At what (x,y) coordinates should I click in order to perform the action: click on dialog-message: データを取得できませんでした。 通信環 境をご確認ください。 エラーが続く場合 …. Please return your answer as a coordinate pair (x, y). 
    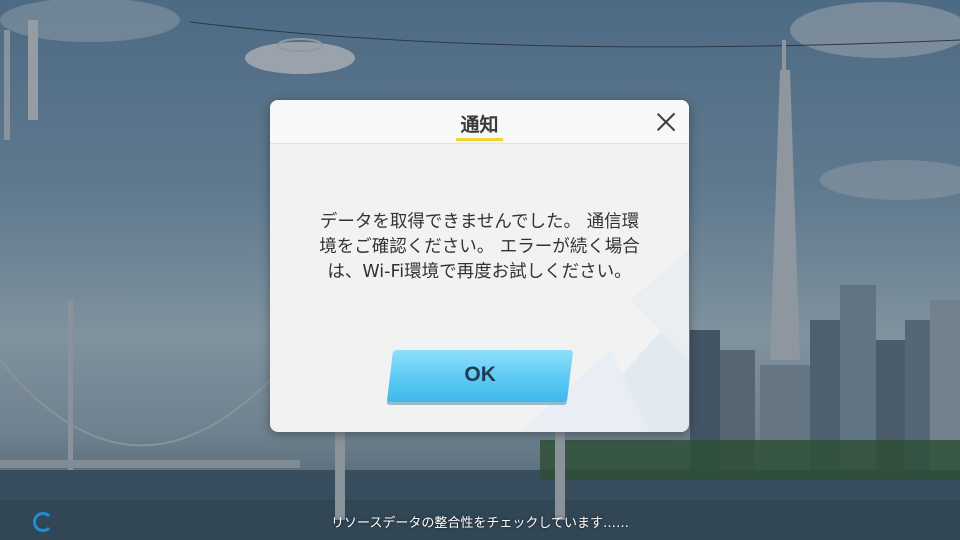
    Looking at the image, I should click on (479, 247).